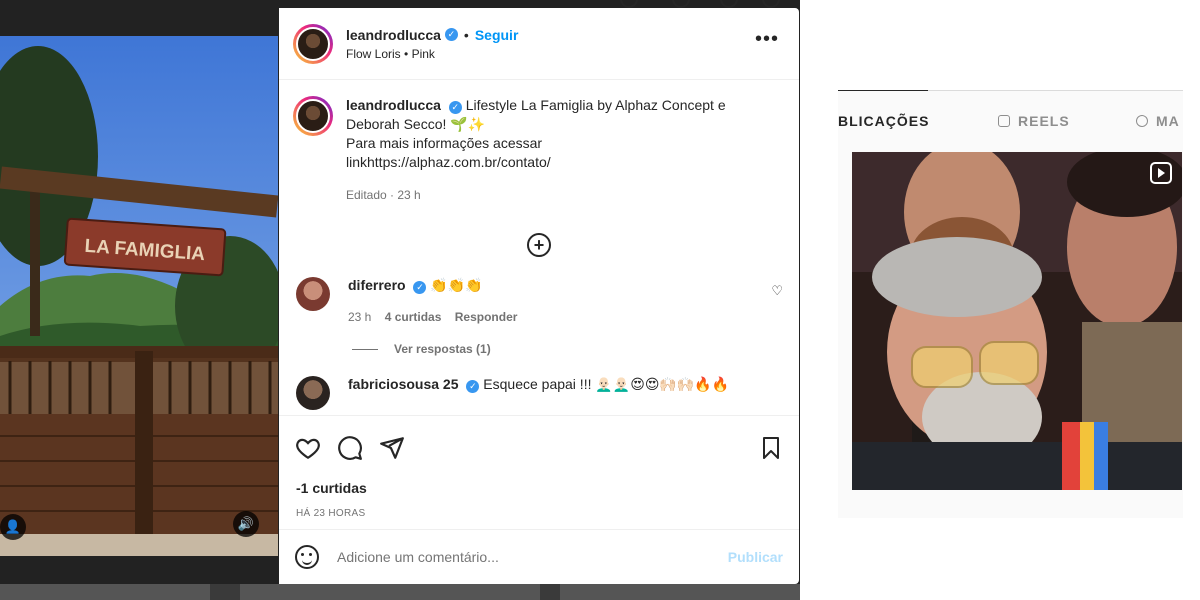 The image size is (1200, 600). What do you see at coordinates (13, 527) in the screenshot?
I see `tagged-user-icon: 👤` at bounding box center [13, 527].